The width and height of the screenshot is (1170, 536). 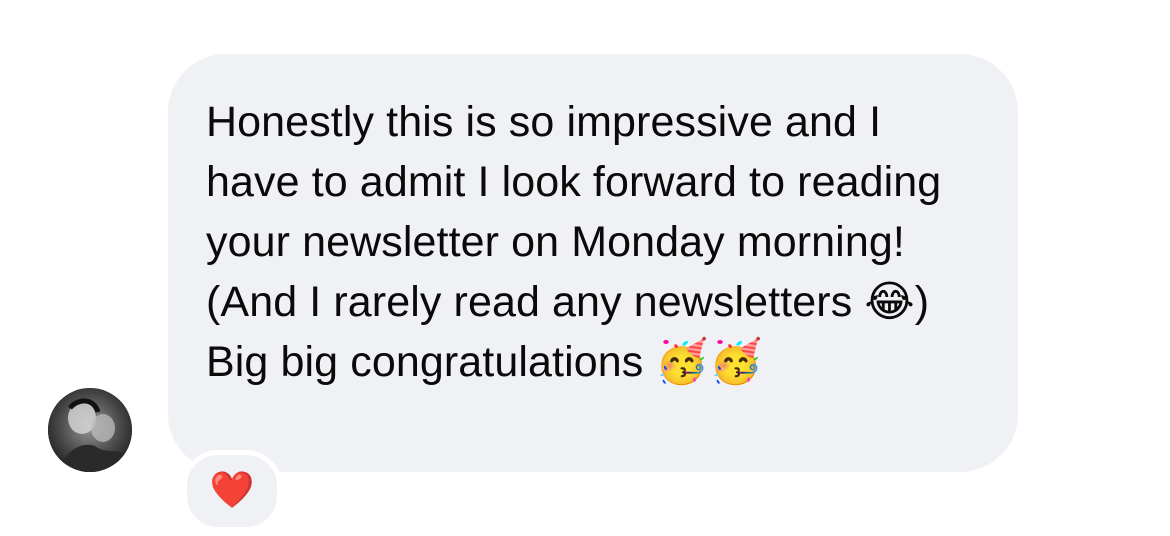 I want to click on heart-icon: ❤️, so click(x=232, y=490).